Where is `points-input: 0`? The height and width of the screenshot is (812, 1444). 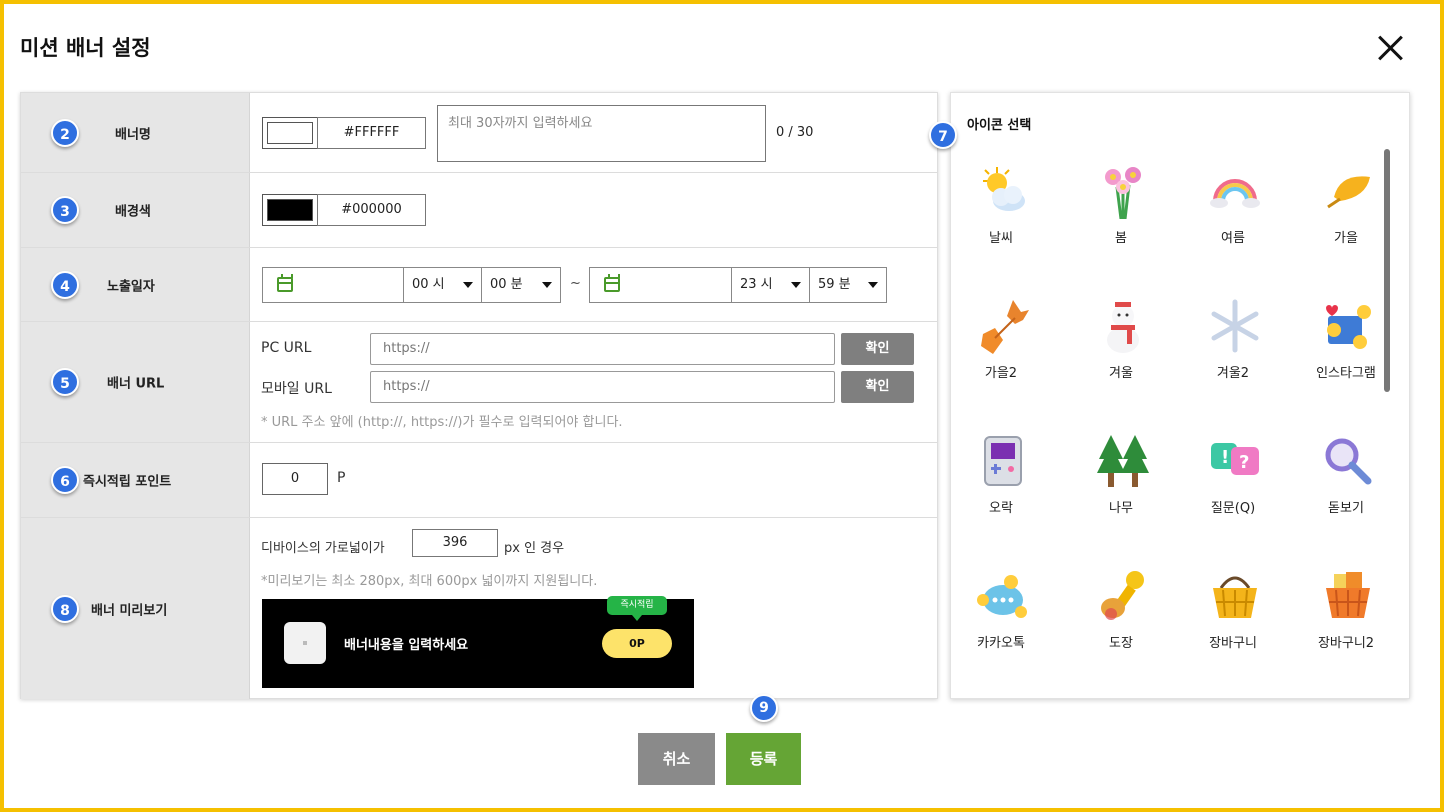
points-input: 0 is located at coordinates (295, 479).